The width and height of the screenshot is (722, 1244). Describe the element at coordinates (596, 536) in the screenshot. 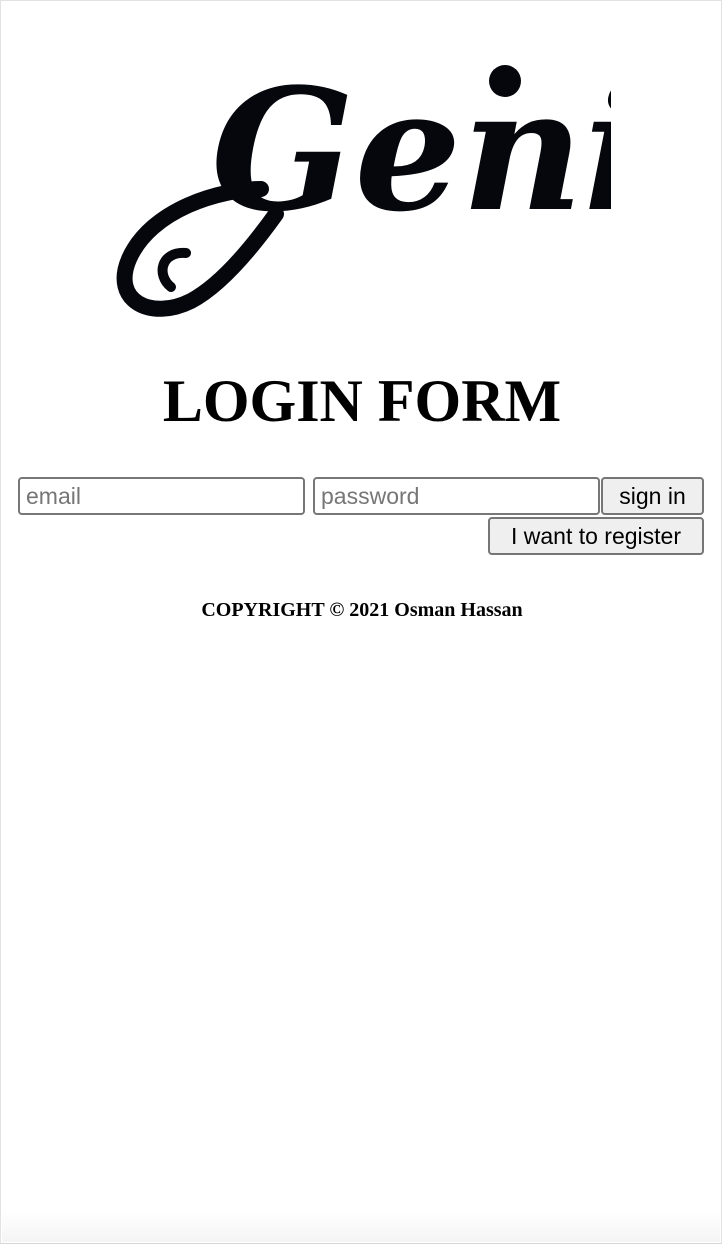

I see `register-button: I want to register` at that location.